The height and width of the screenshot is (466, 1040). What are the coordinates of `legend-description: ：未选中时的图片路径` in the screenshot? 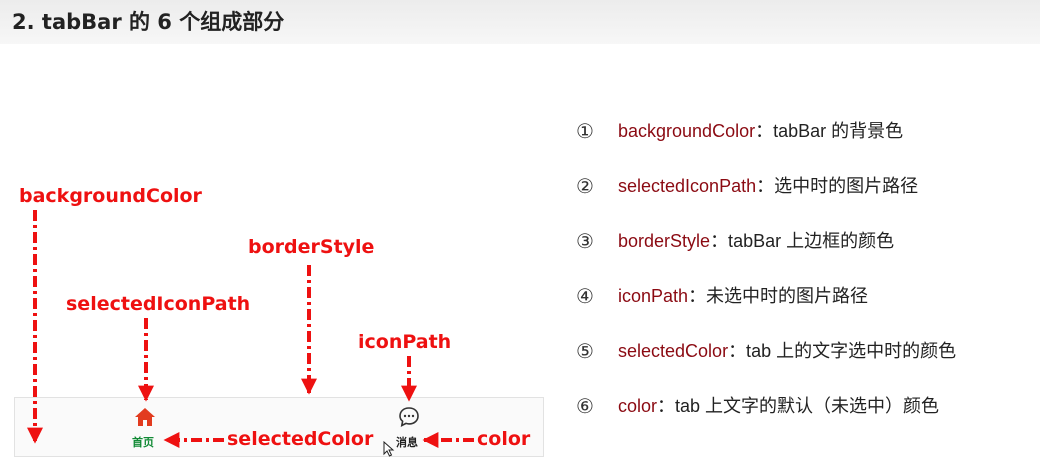 It's located at (778, 296).